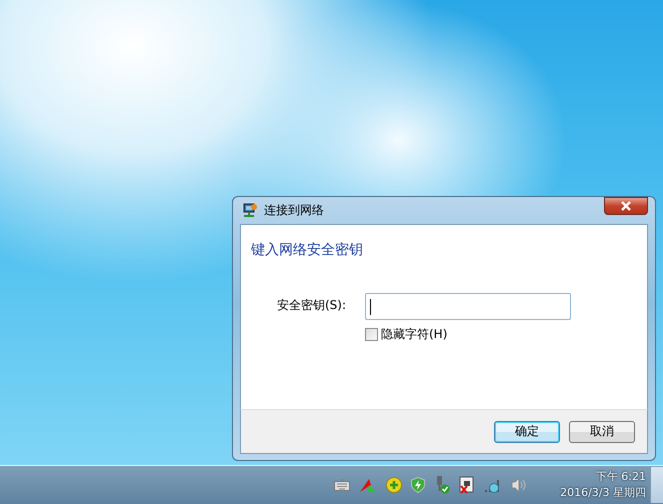 The width and height of the screenshot is (663, 504). What do you see at coordinates (394, 485) in the screenshot?
I see `plus-circle-icon` at bounding box center [394, 485].